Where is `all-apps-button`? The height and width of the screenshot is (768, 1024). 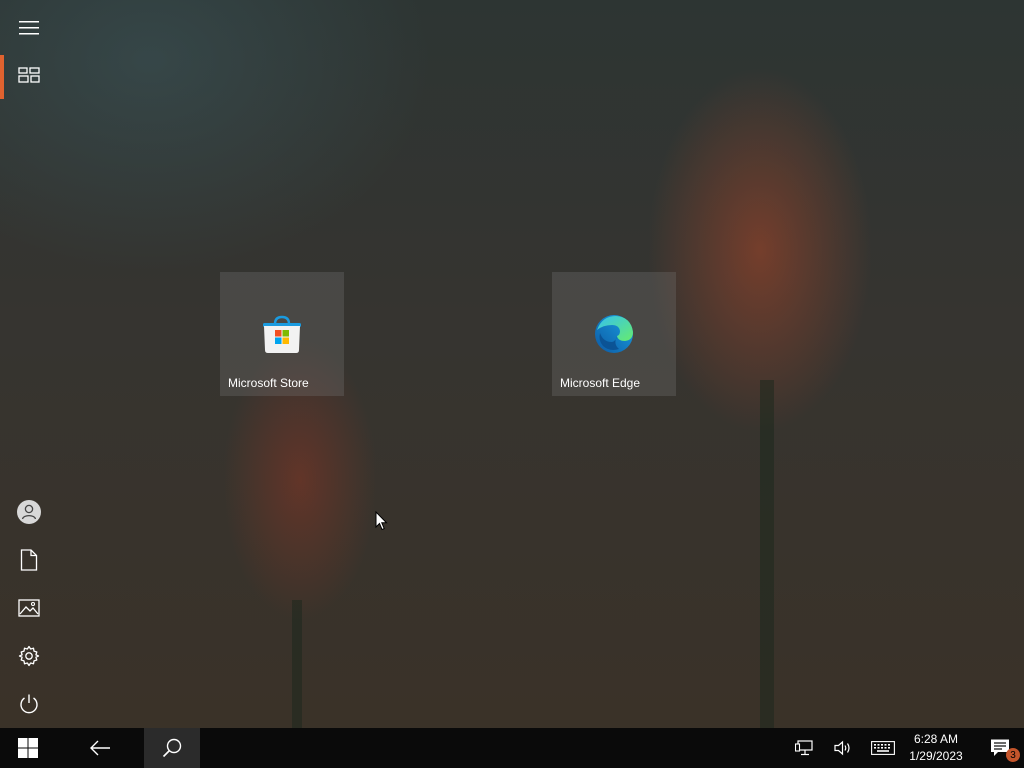
all-apps-button is located at coordinates (29, 75).